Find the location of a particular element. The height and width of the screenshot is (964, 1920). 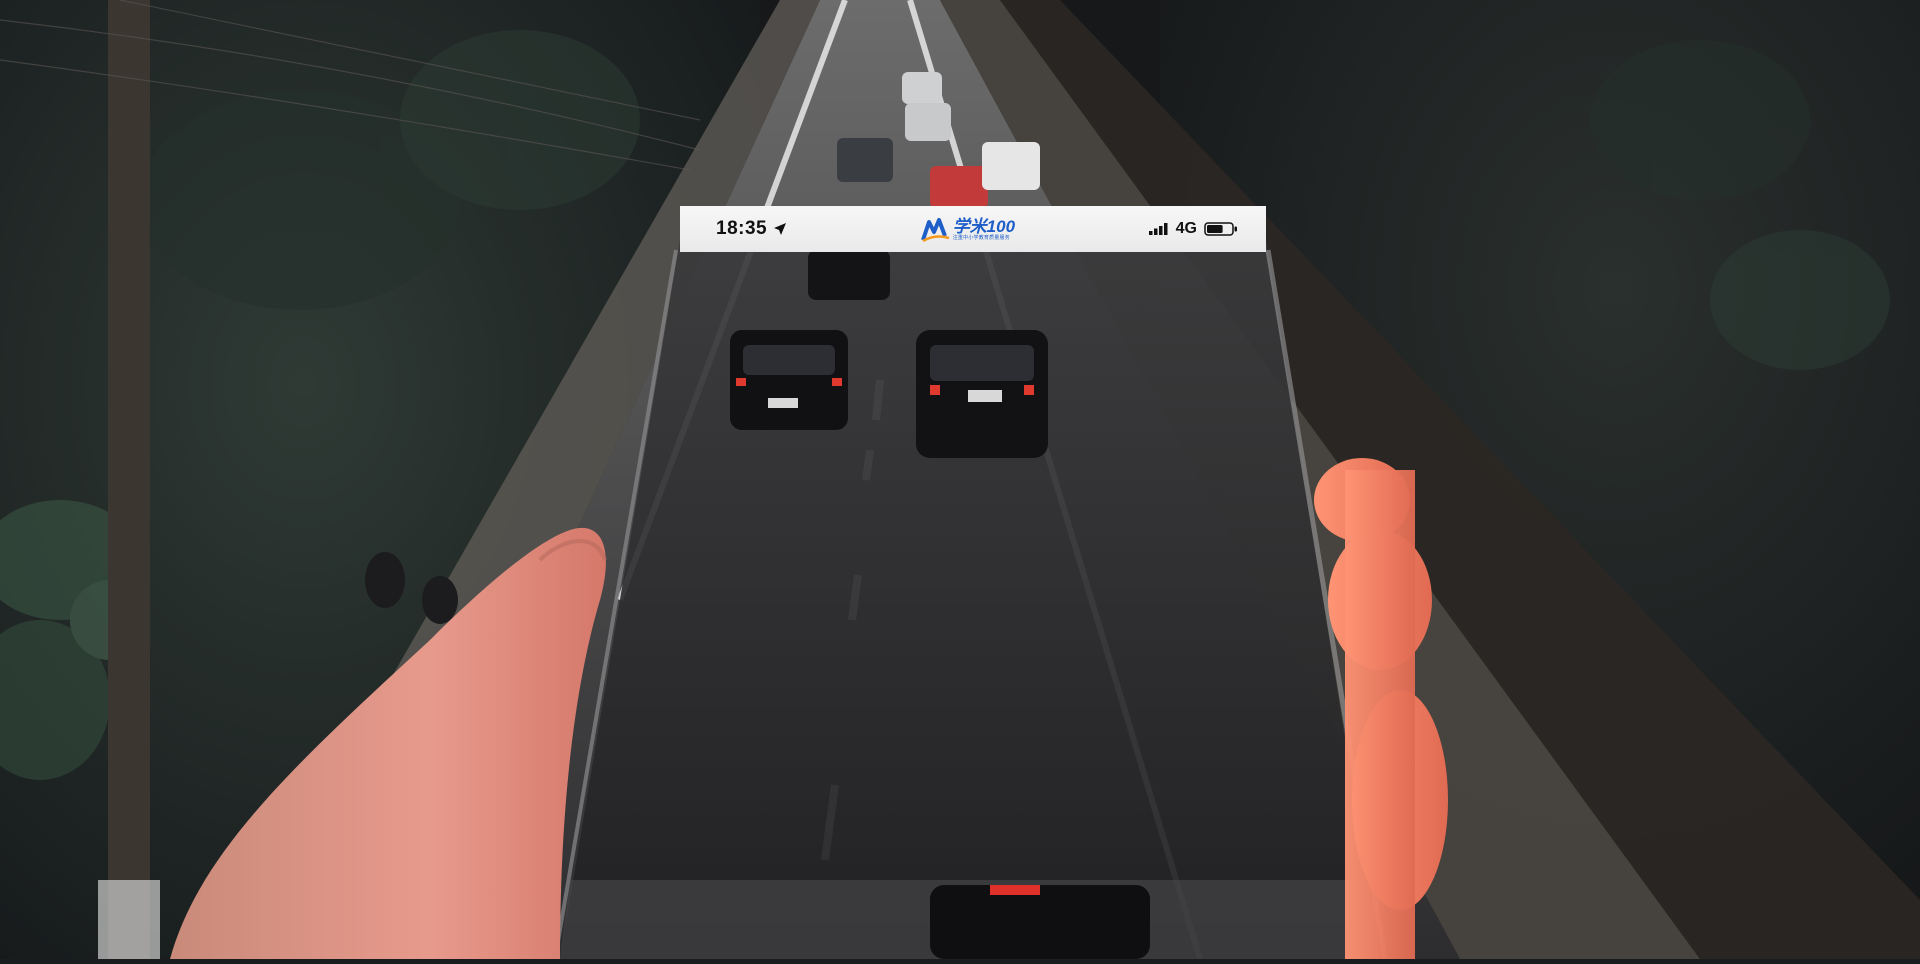

location-arrow-icon is located at coordinates (780, 229).